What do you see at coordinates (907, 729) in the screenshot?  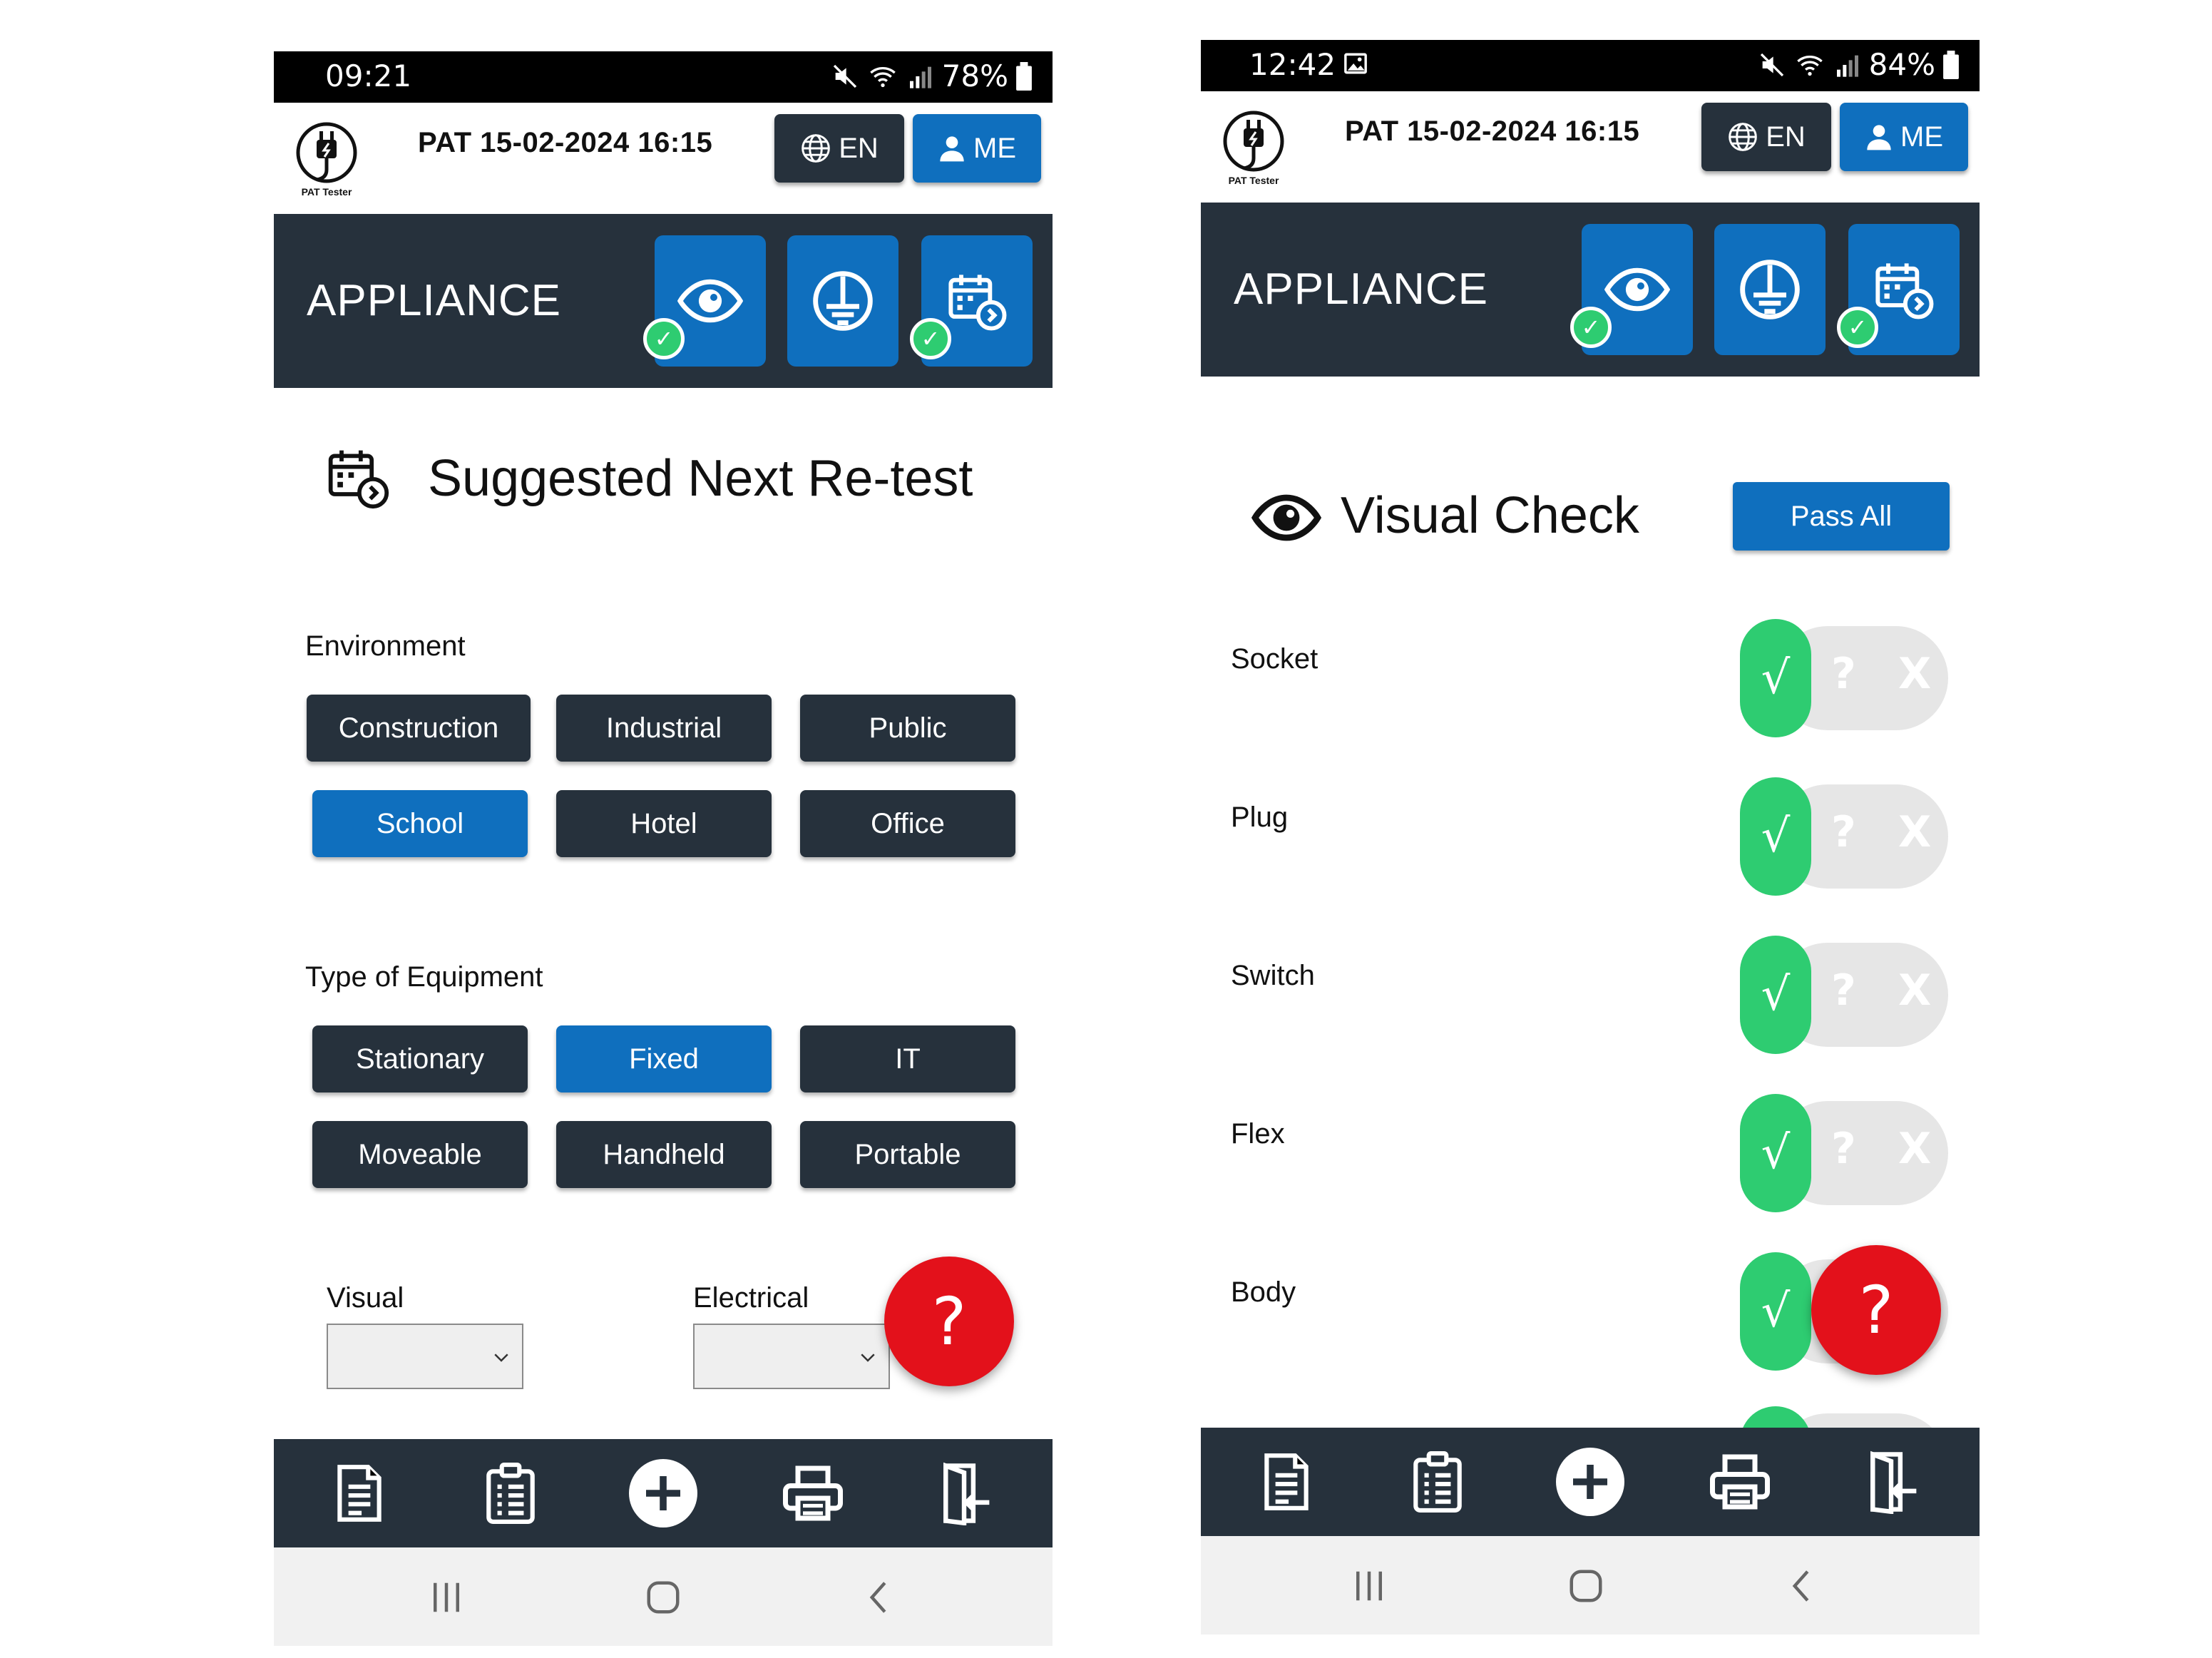 I see `env-public-button: Public` at bounding box center [907, 729].